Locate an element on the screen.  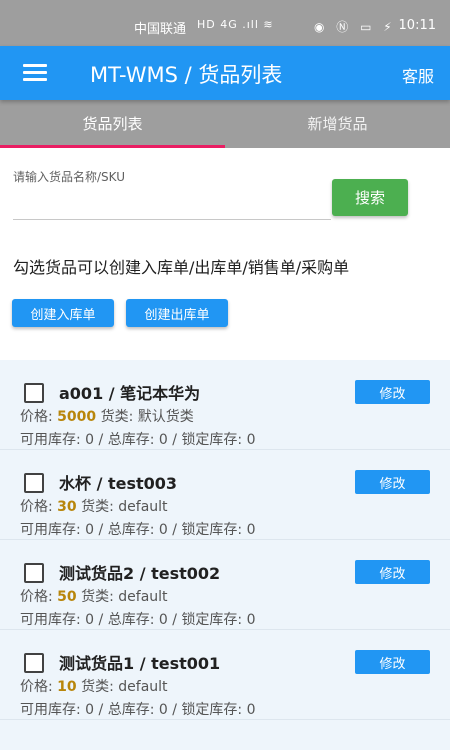
hint-text: 勾选货品可以创建入库单/出库单/销售单/采购单 is located at coordinates (181, 267).